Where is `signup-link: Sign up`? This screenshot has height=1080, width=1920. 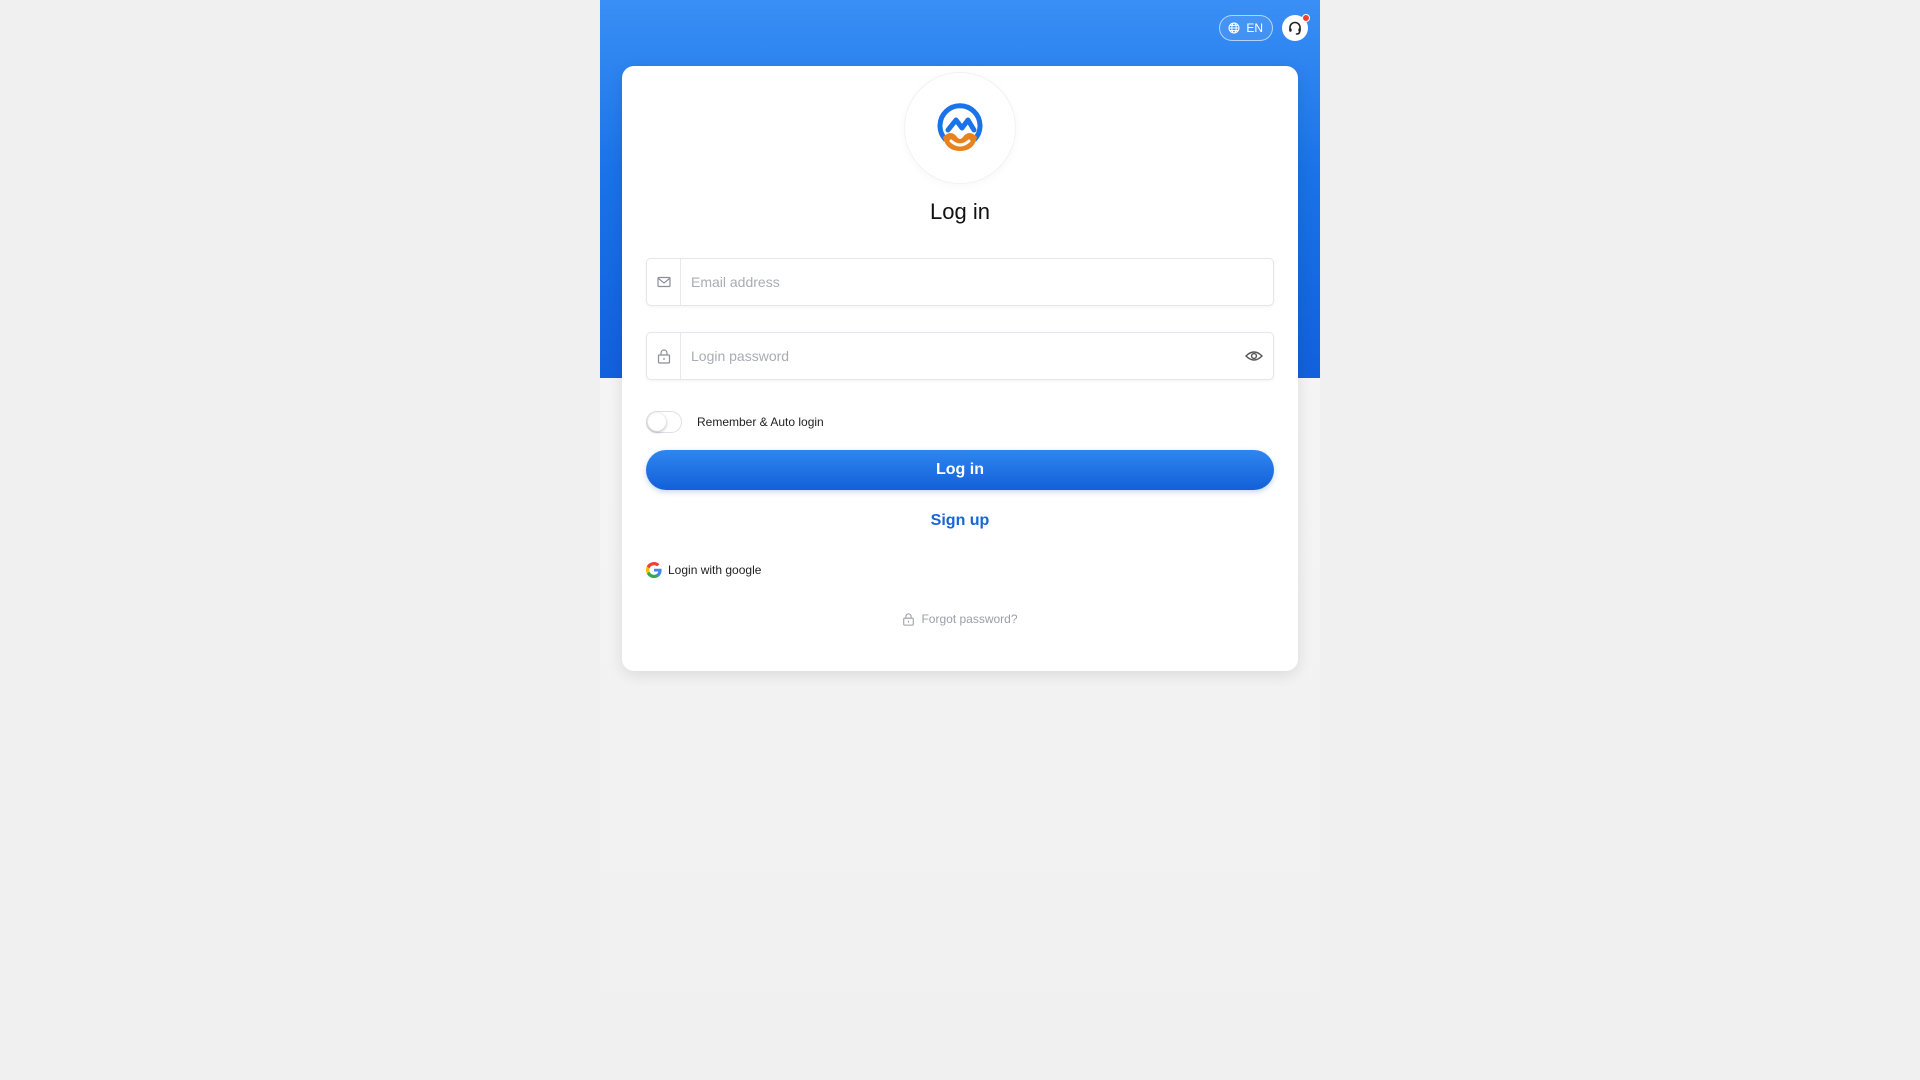 signup-link: Sign up is located at coordinates (960, 521).